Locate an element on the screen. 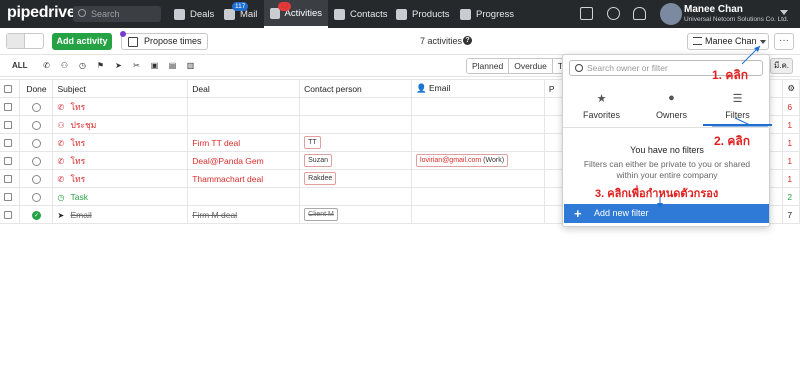 Image resolution: width=800 pixels, height=380 pixels. annotation-step3: 3. คลิกเพื่อกำหนดตัวกรอง is located at coordinates (657, 194).